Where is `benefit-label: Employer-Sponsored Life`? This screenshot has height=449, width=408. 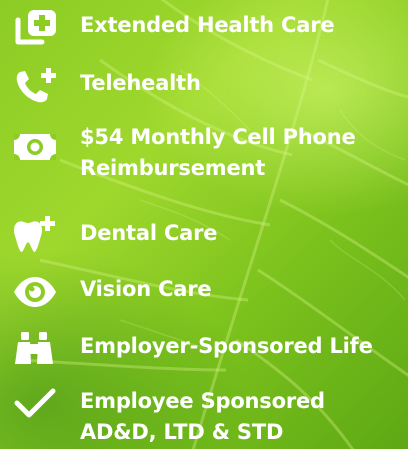
benefit-label: Employer-Sponsored Life is located at coordinates (226, 346).